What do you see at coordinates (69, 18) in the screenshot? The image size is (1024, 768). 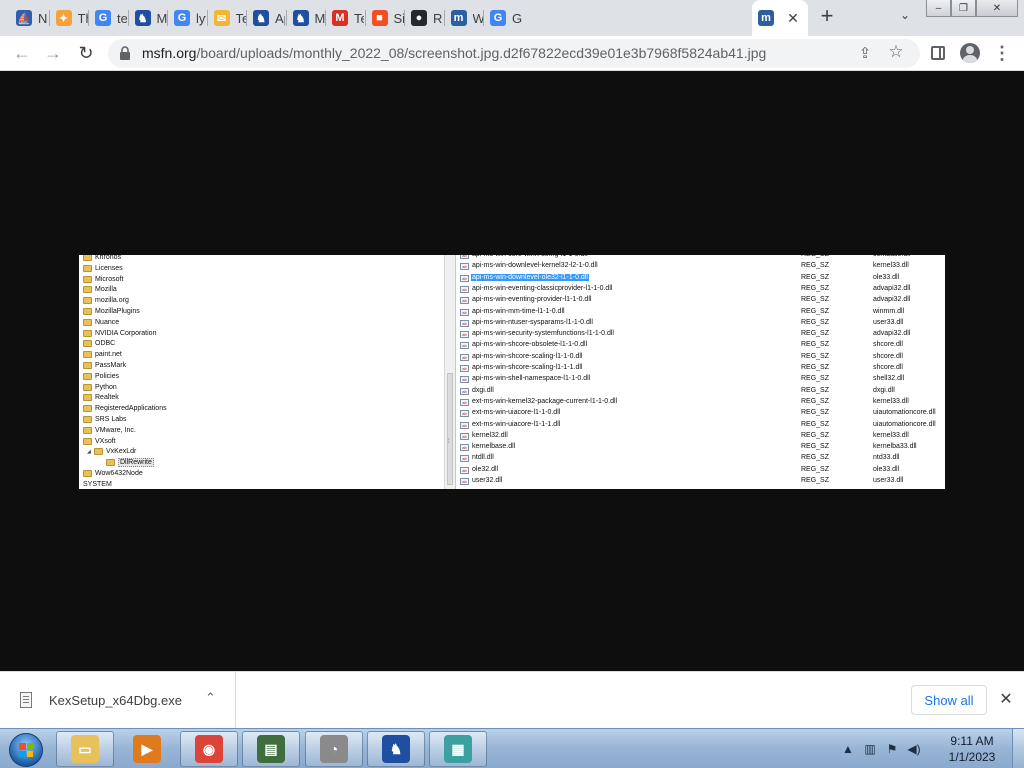 I see `tab-2: ✦ Tha` at bounding box center [69, 18].